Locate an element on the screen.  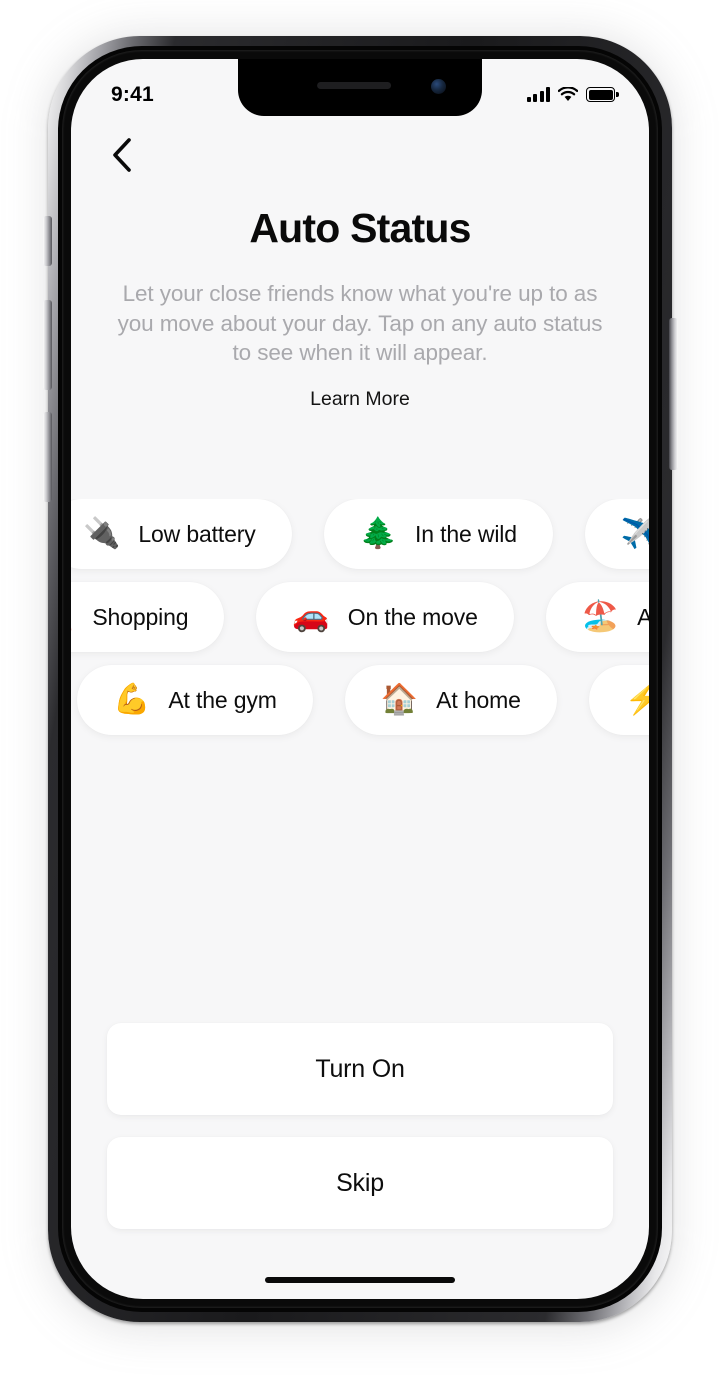
status-chip: 🔌 Low battery is located at coordinates (181, 534).